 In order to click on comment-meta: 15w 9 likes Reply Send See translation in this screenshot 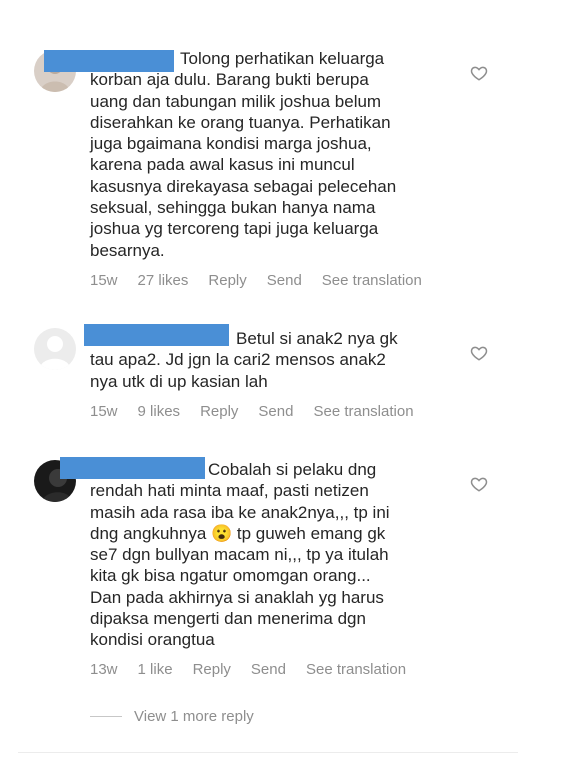, I will do `click(262, 411)`.